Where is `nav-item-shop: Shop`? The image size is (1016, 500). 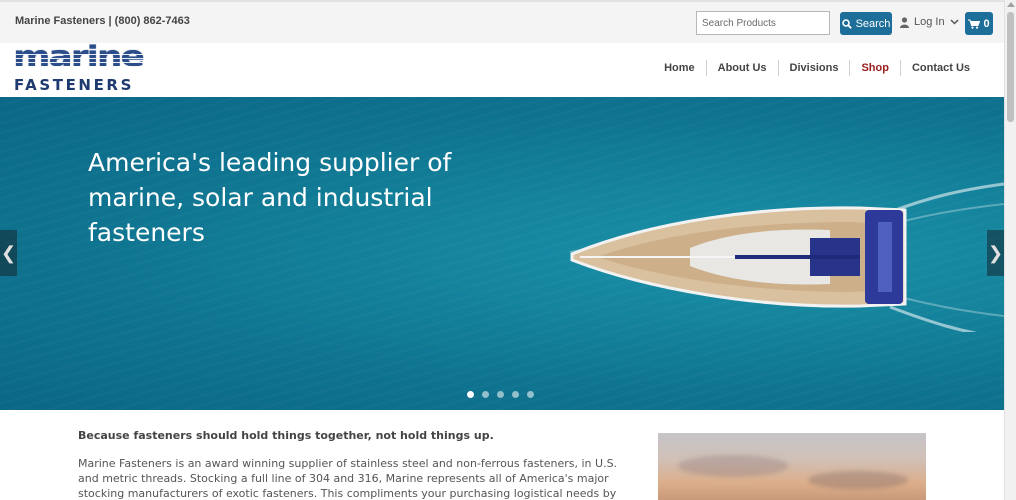 nav-item-shop: Shop is located at coordinates (874, 68).